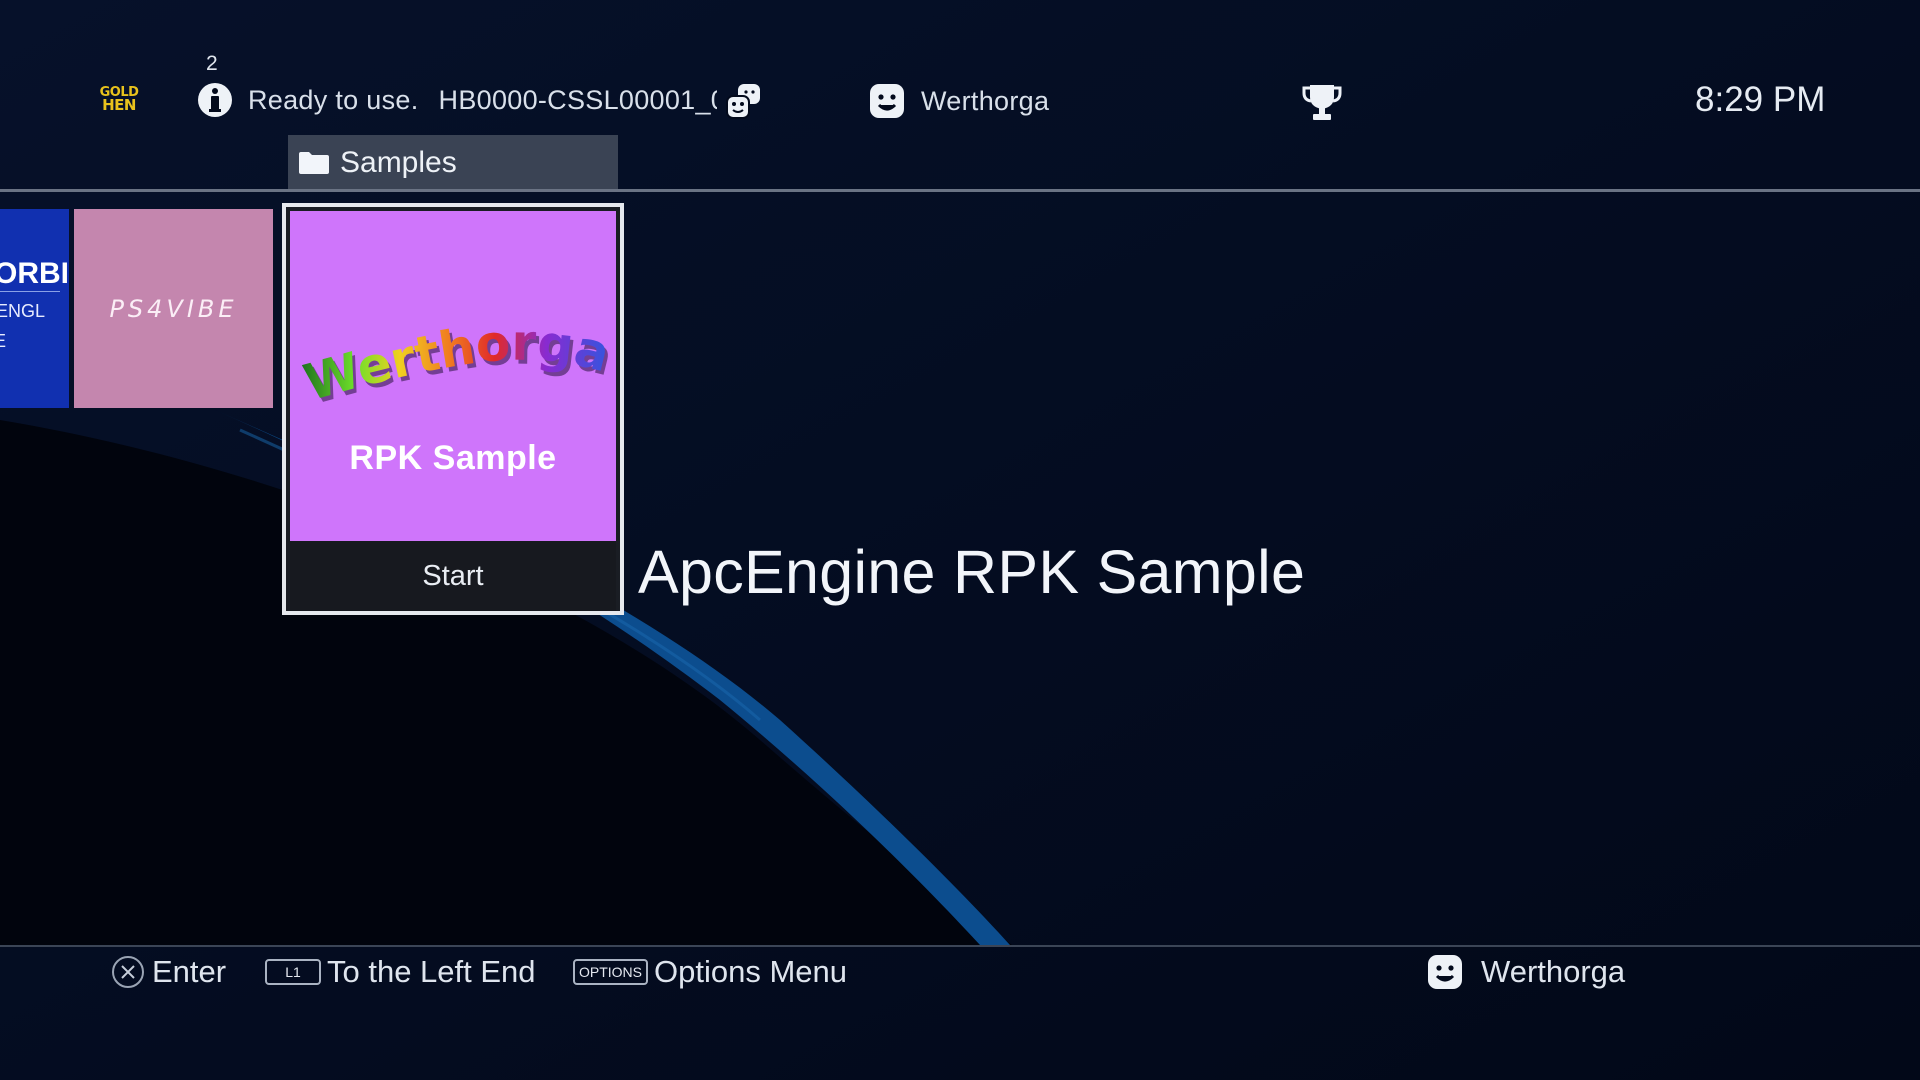 The width and height of the screenshot is (1920, 1080). Describe the element at coordinates (212, 63) in the screenshot. I see `notification-count: 2` at that location.